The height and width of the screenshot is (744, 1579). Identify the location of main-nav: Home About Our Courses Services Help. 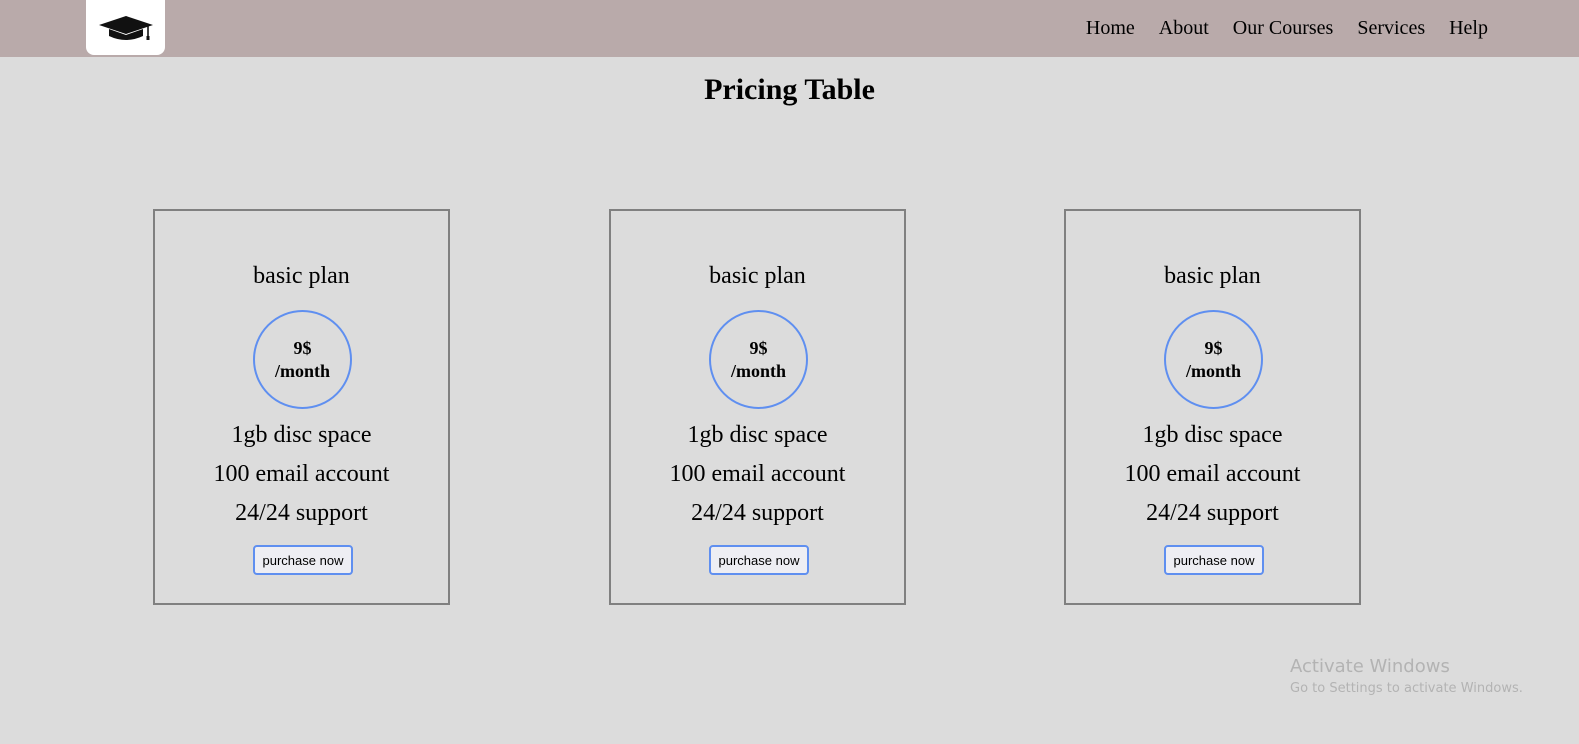
(1287, 28).